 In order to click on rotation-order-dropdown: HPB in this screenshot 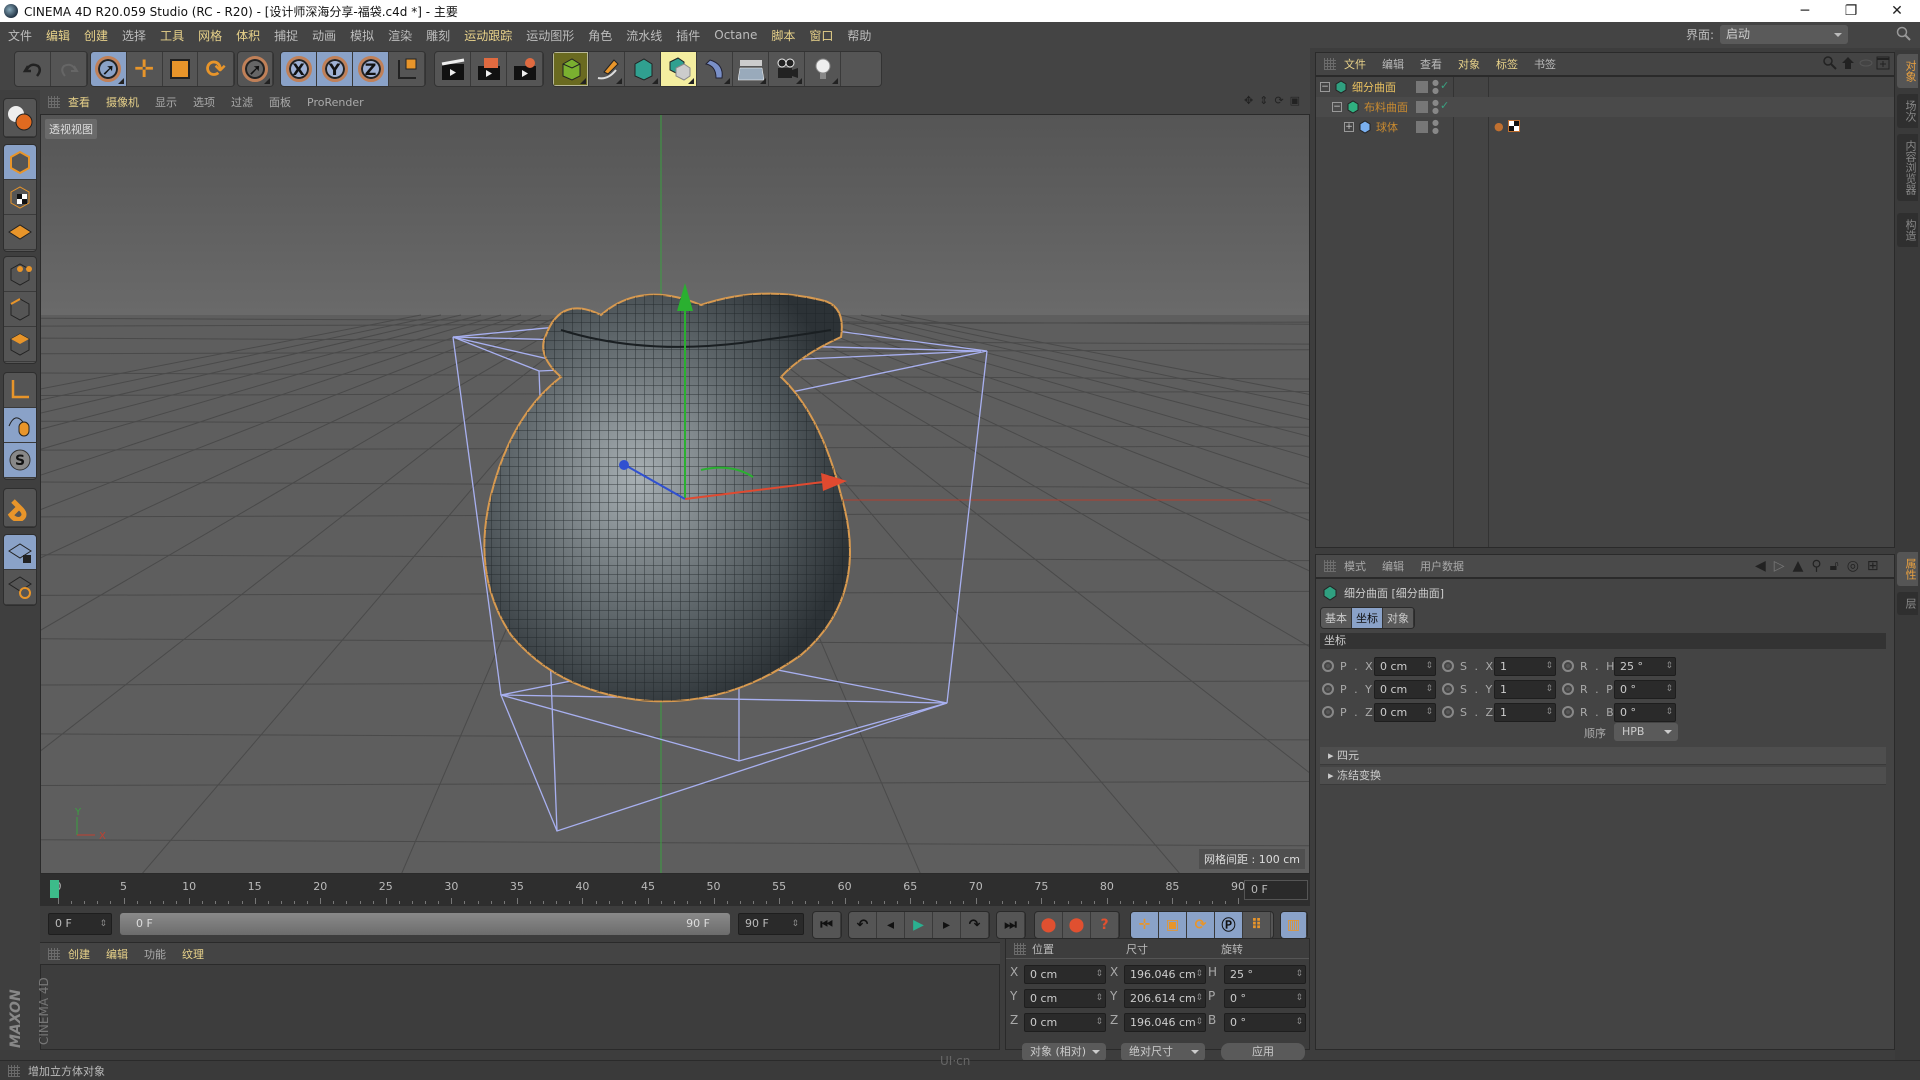, I will do `click(1646, 732)`.